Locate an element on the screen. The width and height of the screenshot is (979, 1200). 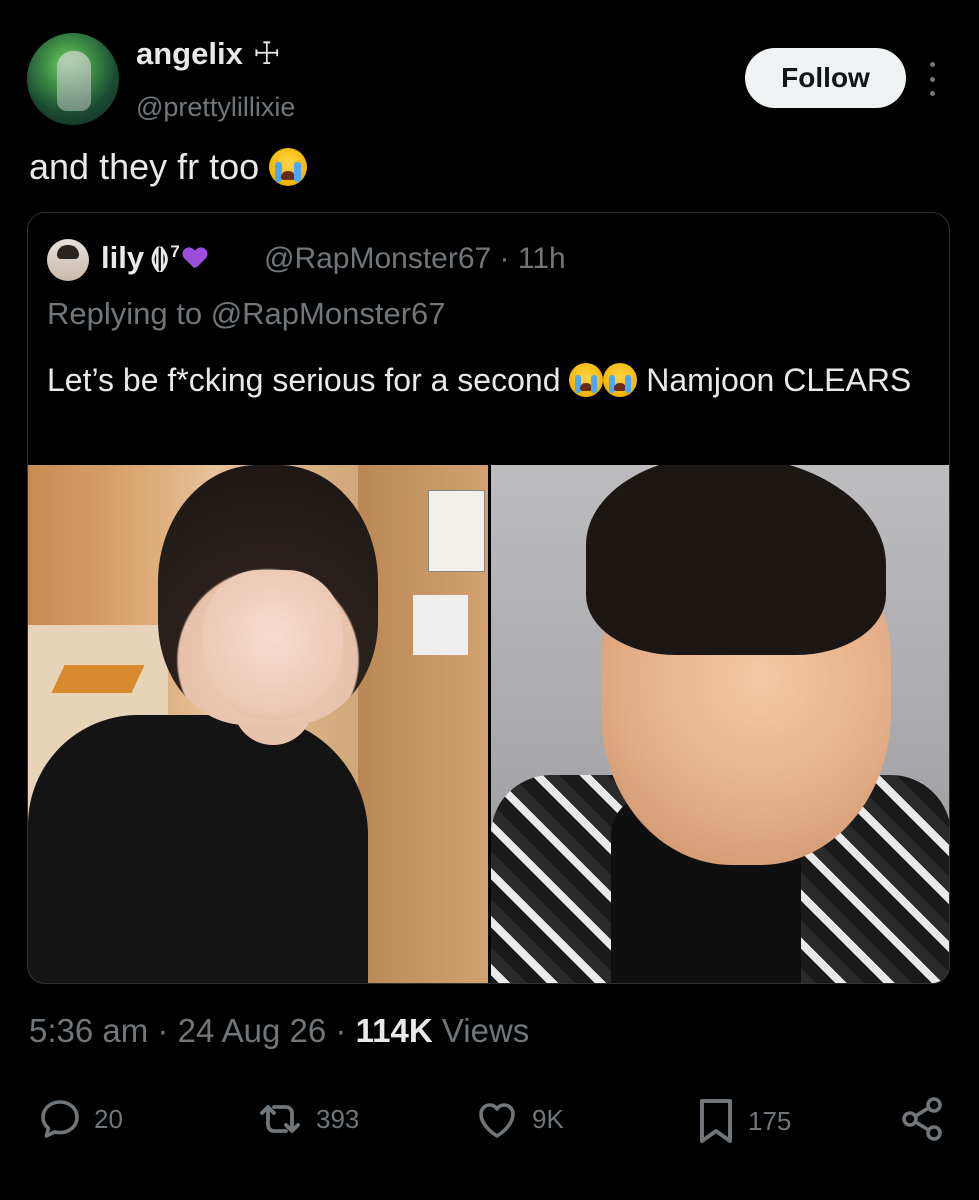
author-avatar is located at coordinates (73, 79).